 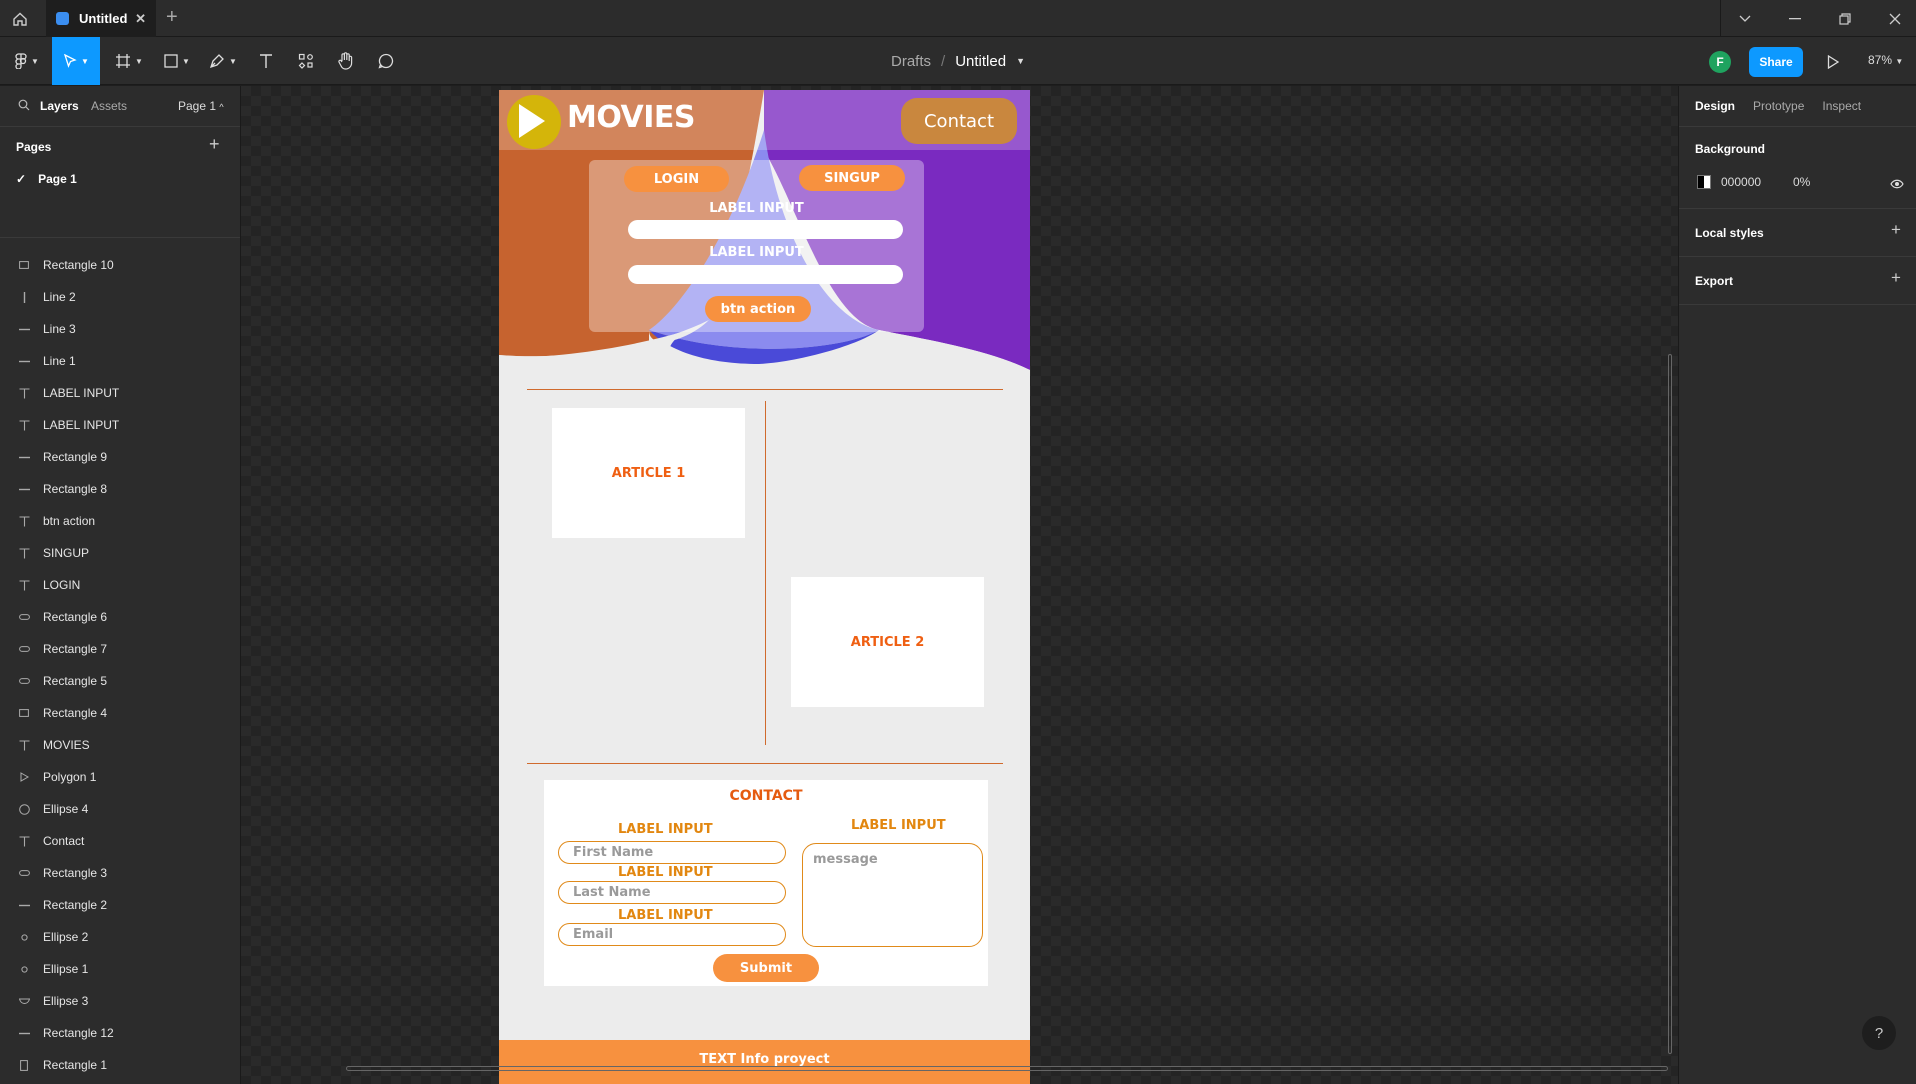 What do you see at coordinates (980, 61) in the screenshot?
I see `file-name: Untitled` at bounding box center [980, 61].